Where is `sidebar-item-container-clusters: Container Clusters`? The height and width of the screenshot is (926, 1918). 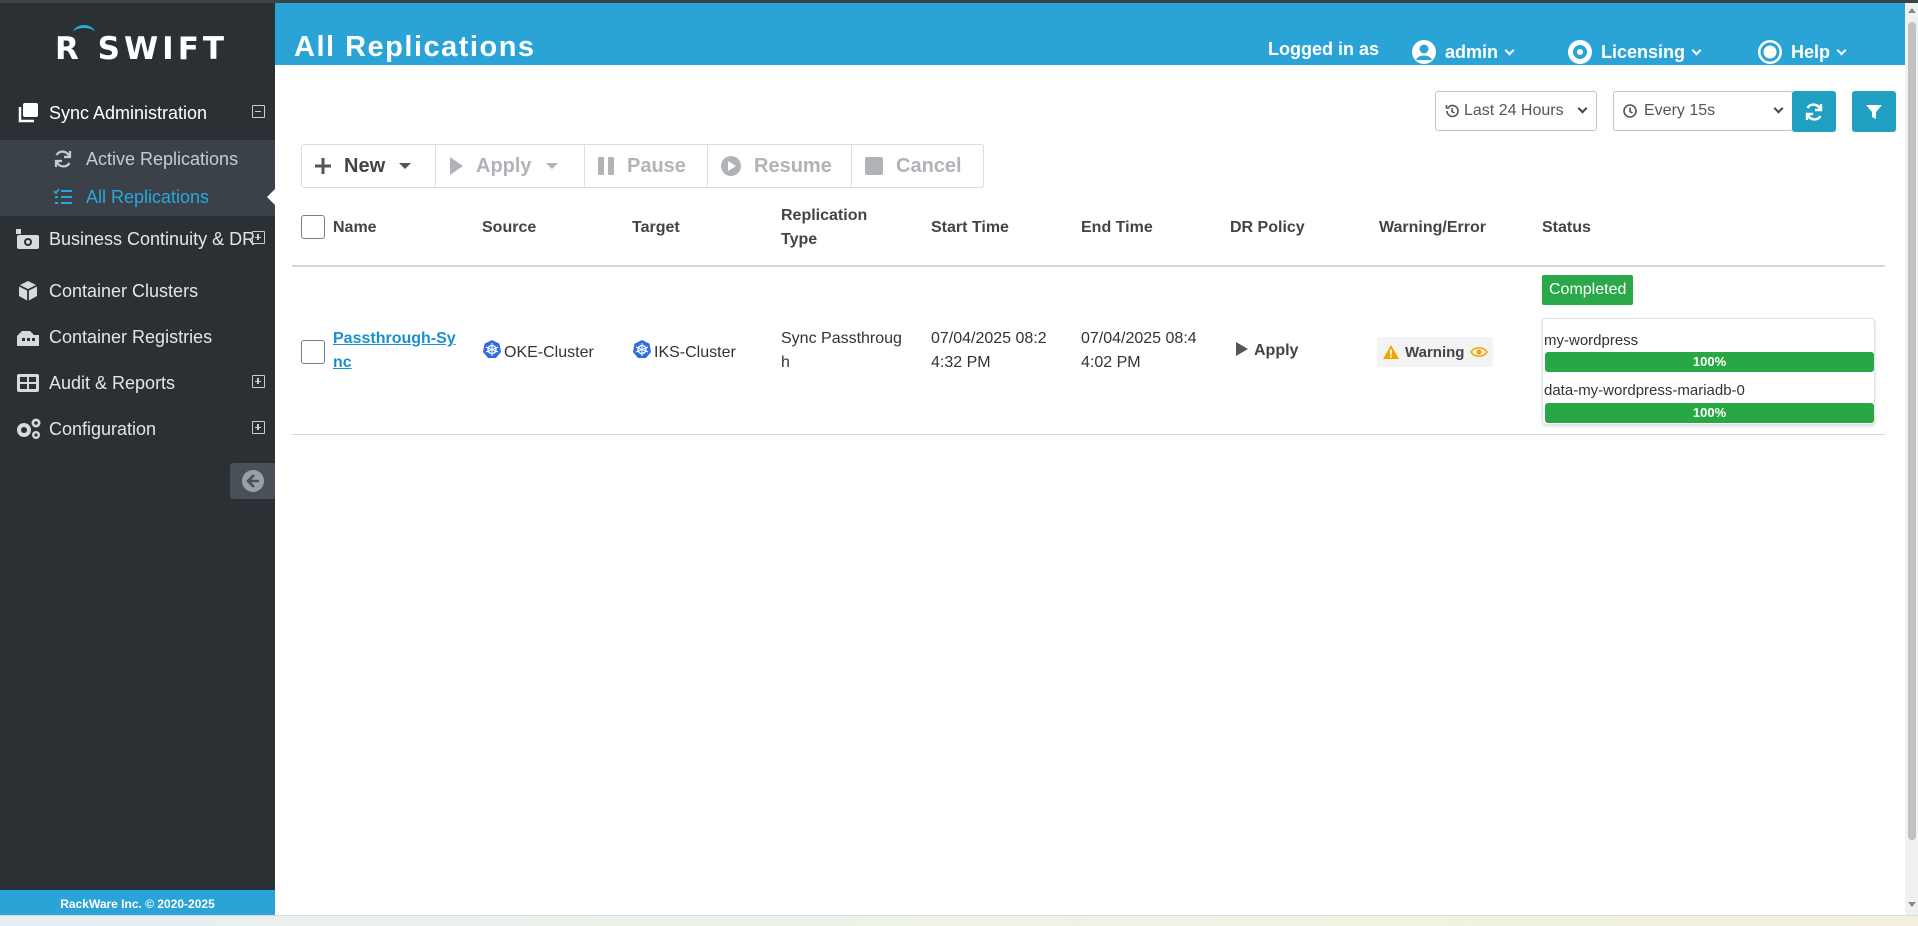
sidebar-item-container-clusters: Container Clusters is located at coordinates (137, 291).